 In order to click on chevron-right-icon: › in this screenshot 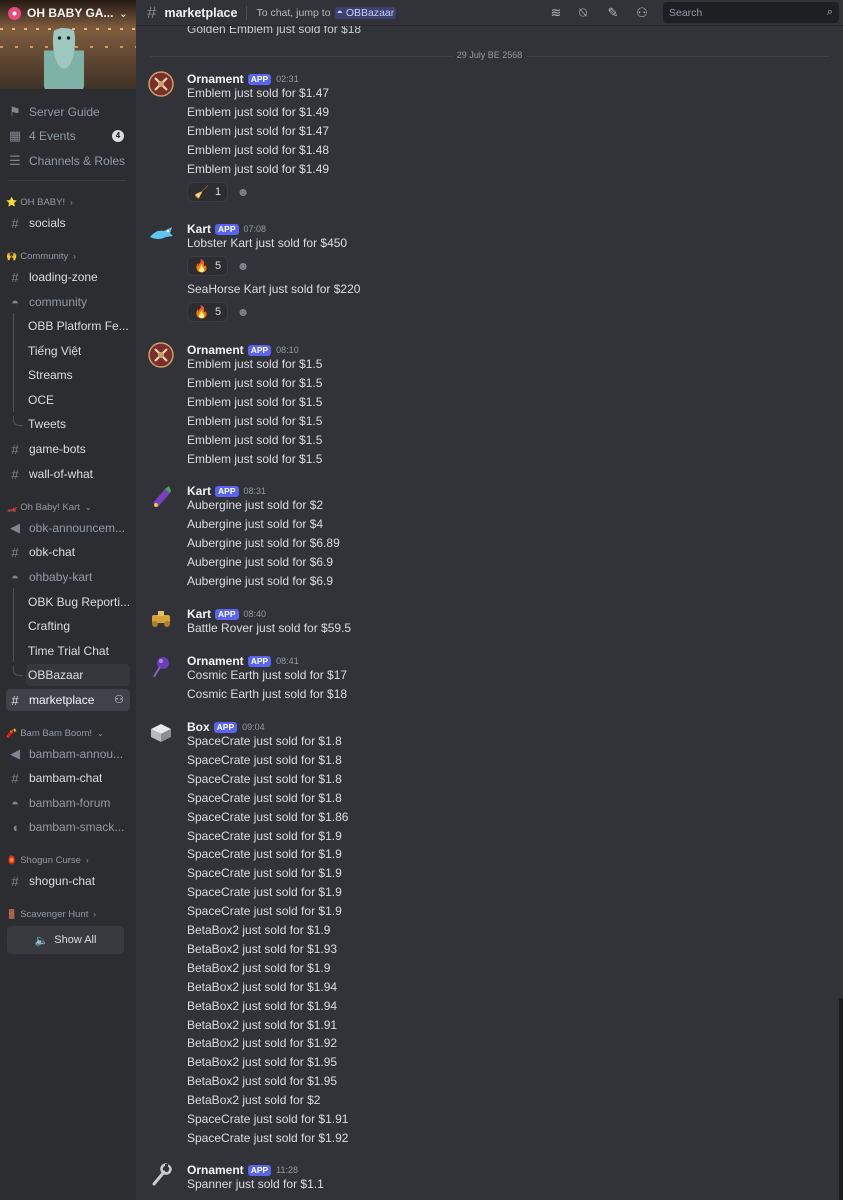, I will do `click(71, 202)`.